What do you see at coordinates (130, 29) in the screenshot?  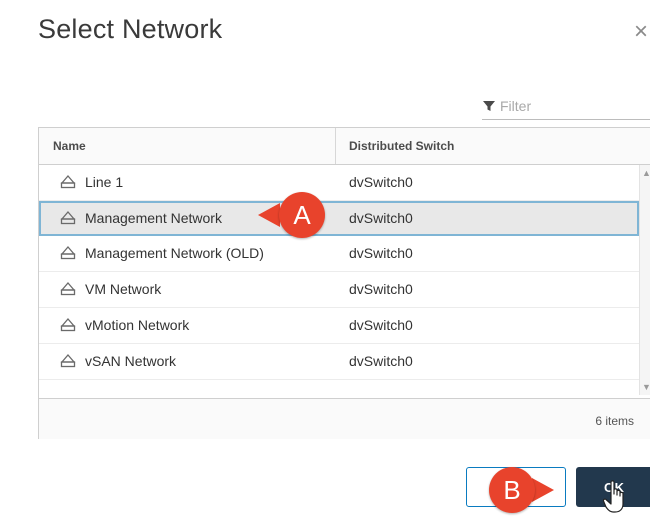 I see `dialog-title: Select Network` at bounding box center [130, 29].